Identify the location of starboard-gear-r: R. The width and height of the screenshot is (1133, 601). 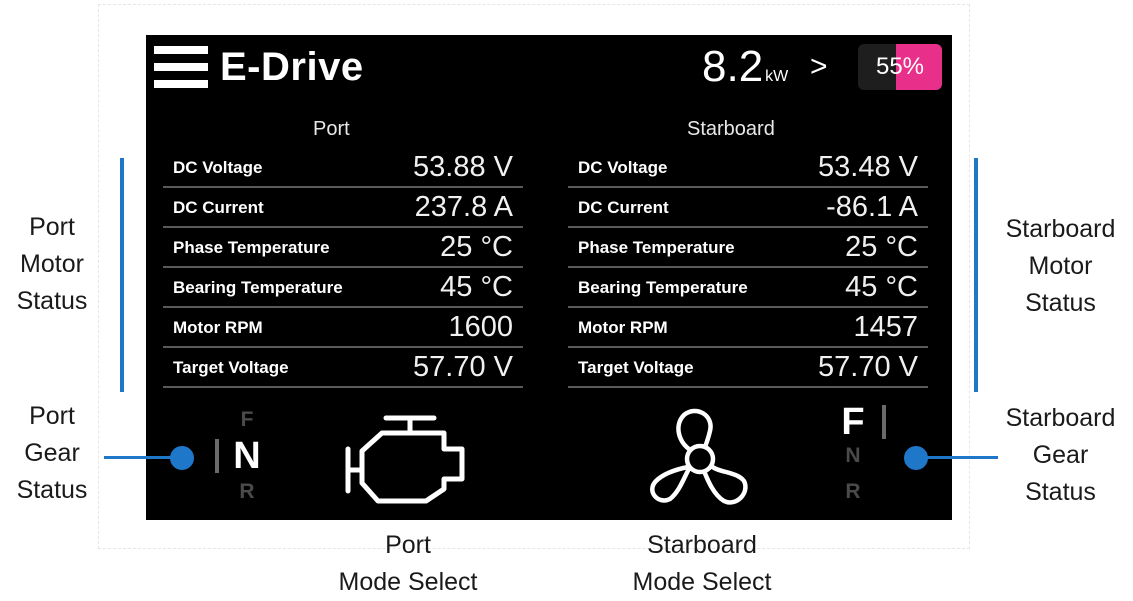
(853, 492).